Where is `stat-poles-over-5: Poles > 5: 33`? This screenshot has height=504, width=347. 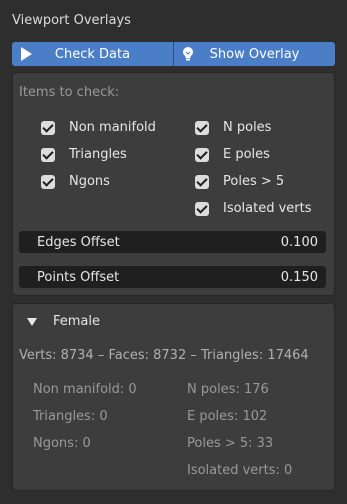 stat-poles-over-5: Poles > 5: 33 is located at coordinates (230, 443).